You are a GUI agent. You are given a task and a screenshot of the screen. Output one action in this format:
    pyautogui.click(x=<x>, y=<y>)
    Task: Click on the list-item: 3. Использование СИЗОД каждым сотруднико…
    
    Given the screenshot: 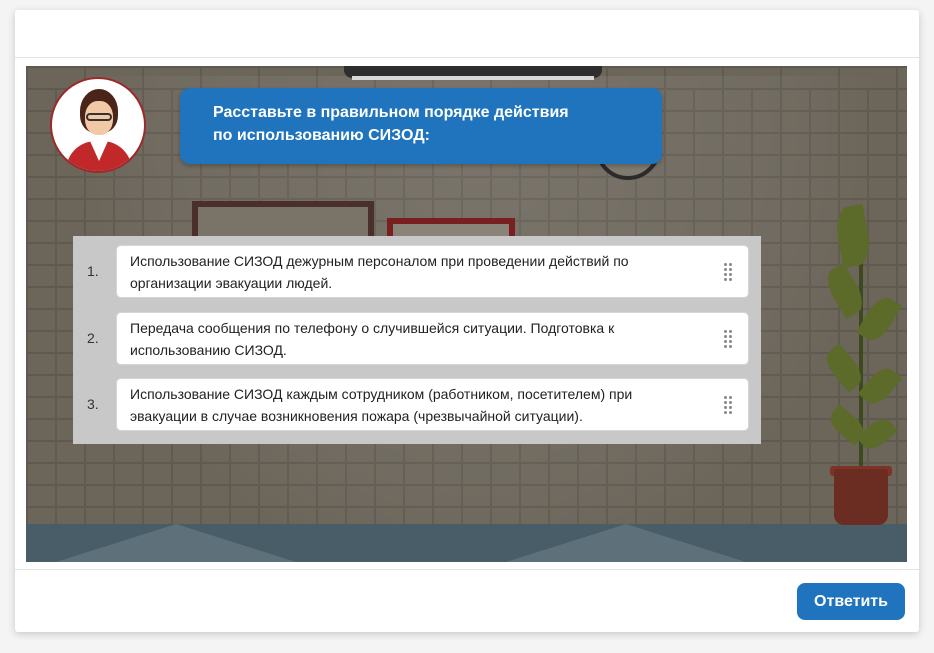 What is the action you would take?
    pyautogui.click(x=417, y=405)
    